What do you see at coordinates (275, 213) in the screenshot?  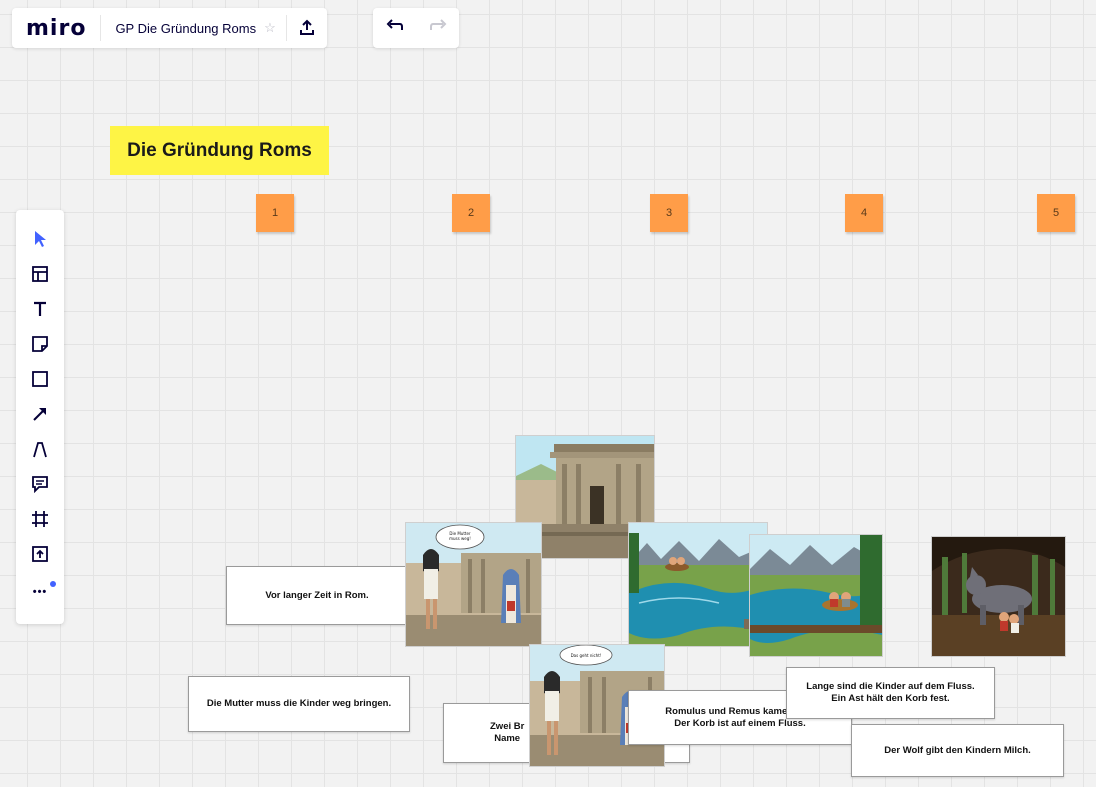 I see `sticky-number-1: 1` at bounding box center [275, 213].